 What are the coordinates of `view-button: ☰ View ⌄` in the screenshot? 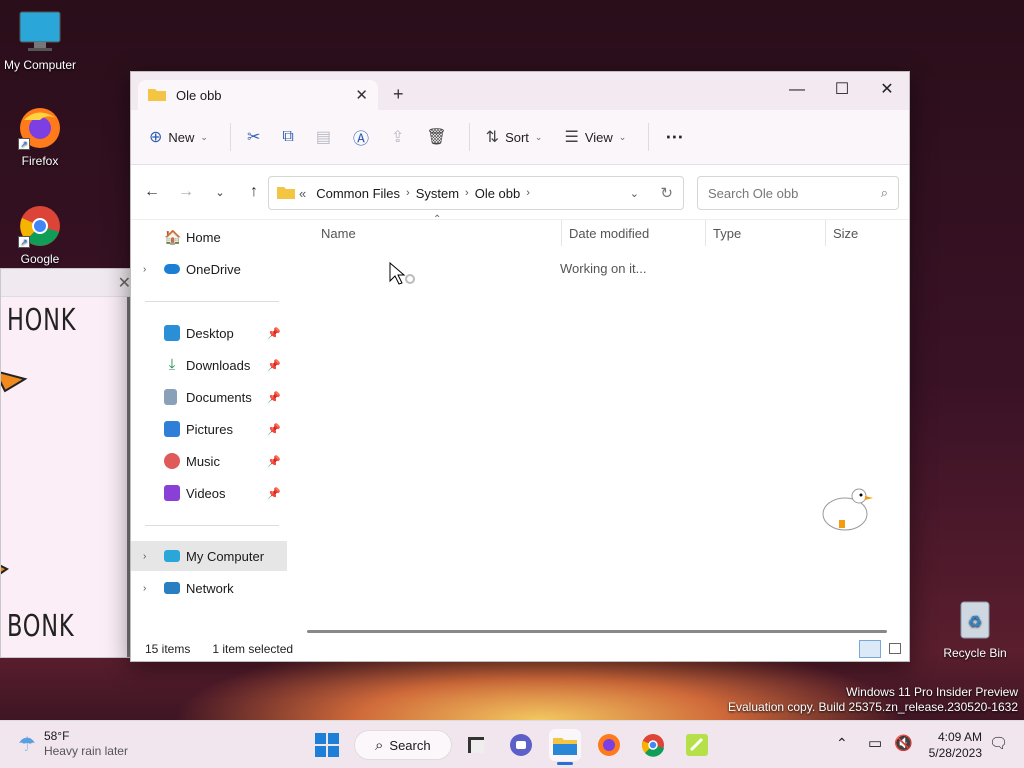 It's located at (595, 137).